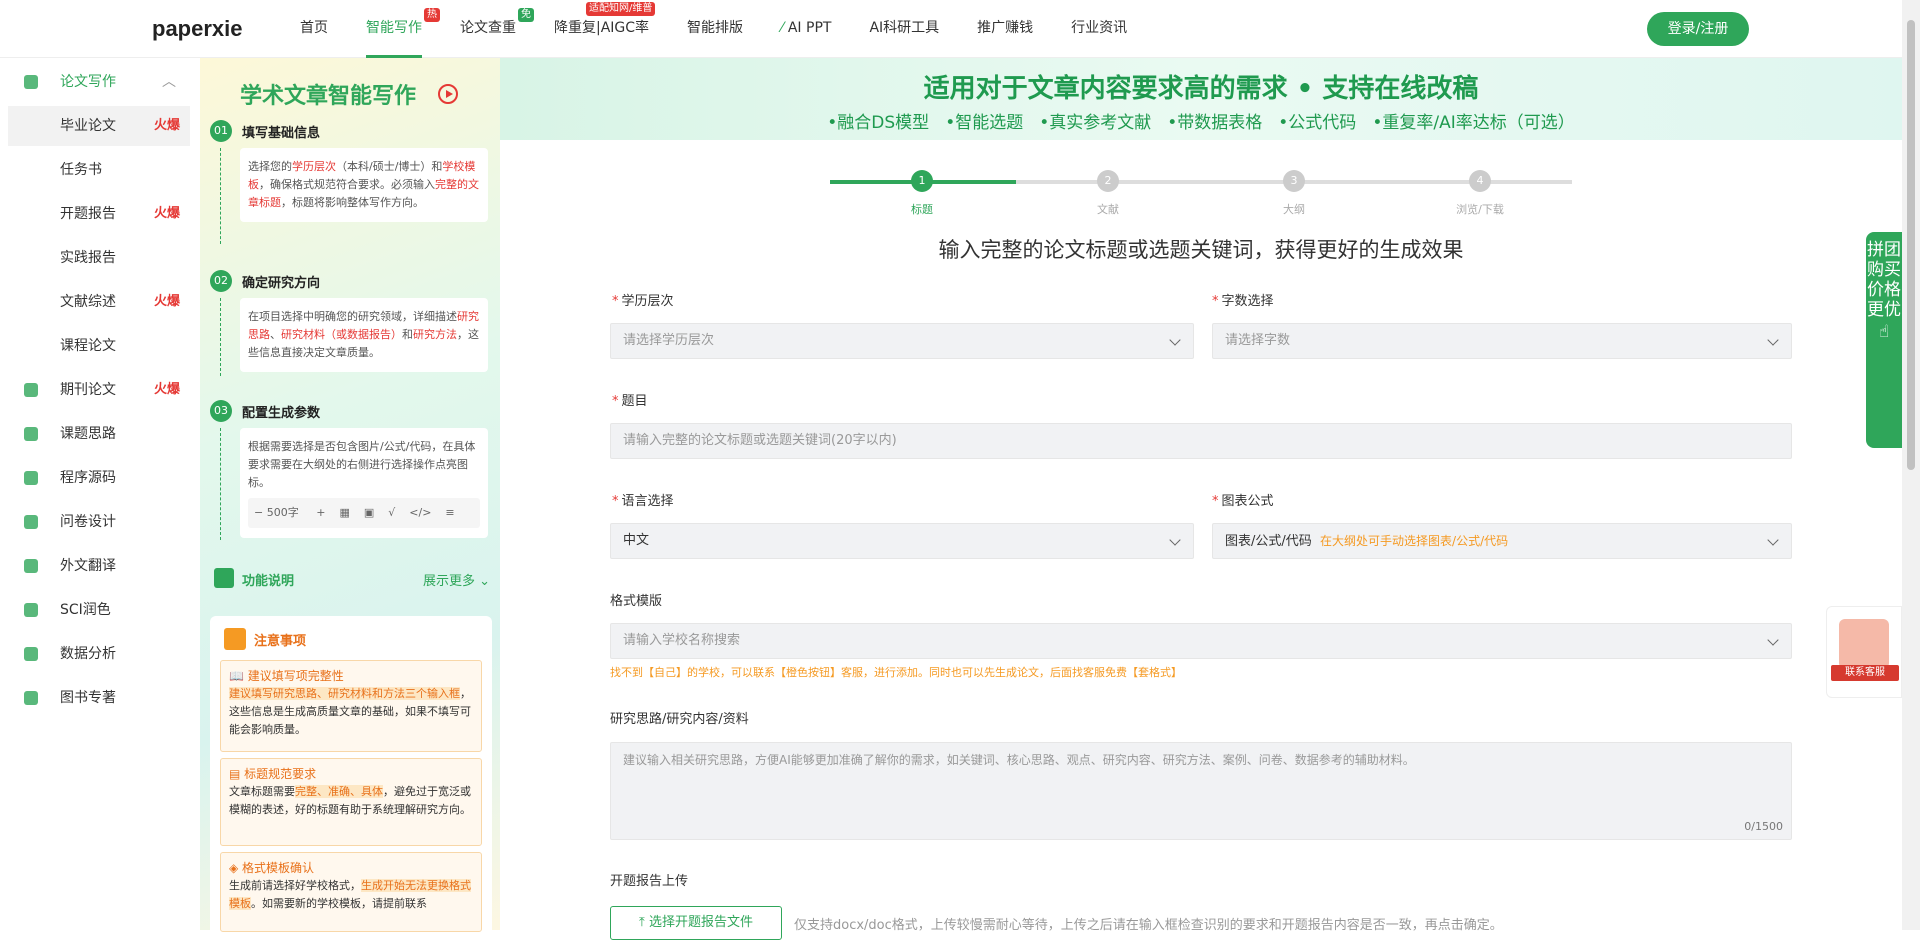 Image resolution: width=1920 pixels, height=946 pixels. I want to click on topic-input: 请输入完整的论文标题或选题关键词(20字以内), so click(1201, 441).